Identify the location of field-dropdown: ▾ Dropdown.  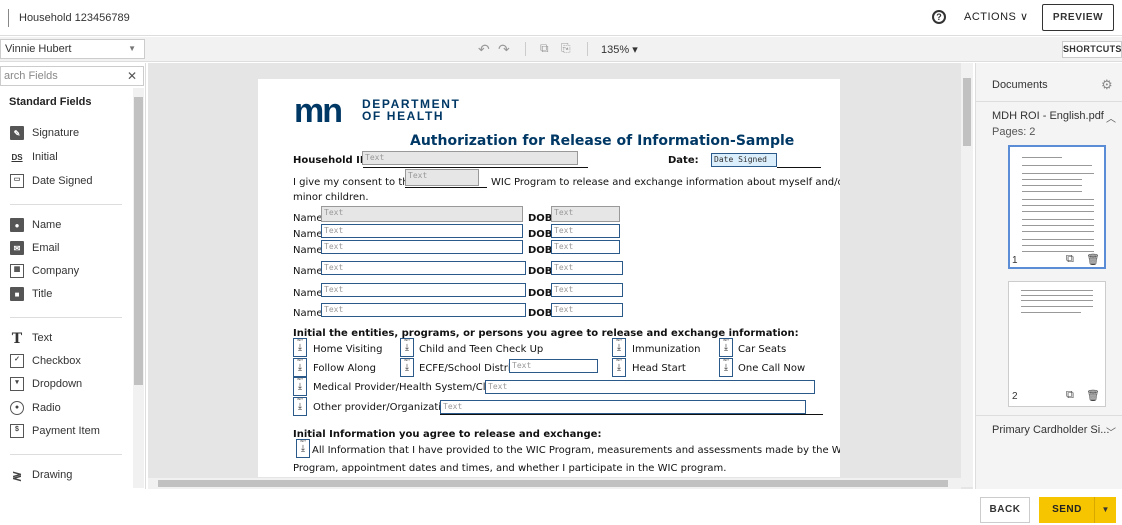
(46, 385).